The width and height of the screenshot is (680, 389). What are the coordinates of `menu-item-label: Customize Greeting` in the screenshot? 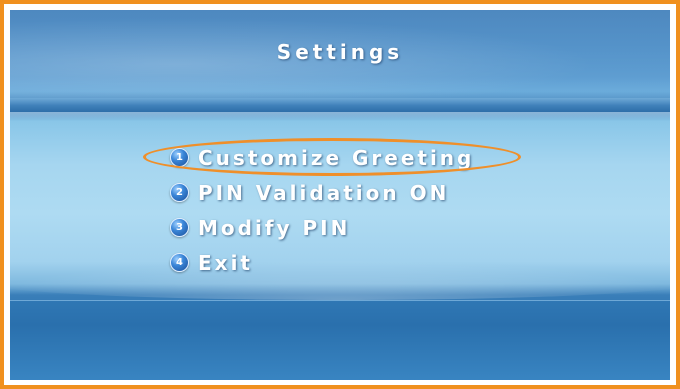 It's located at (336, 157).